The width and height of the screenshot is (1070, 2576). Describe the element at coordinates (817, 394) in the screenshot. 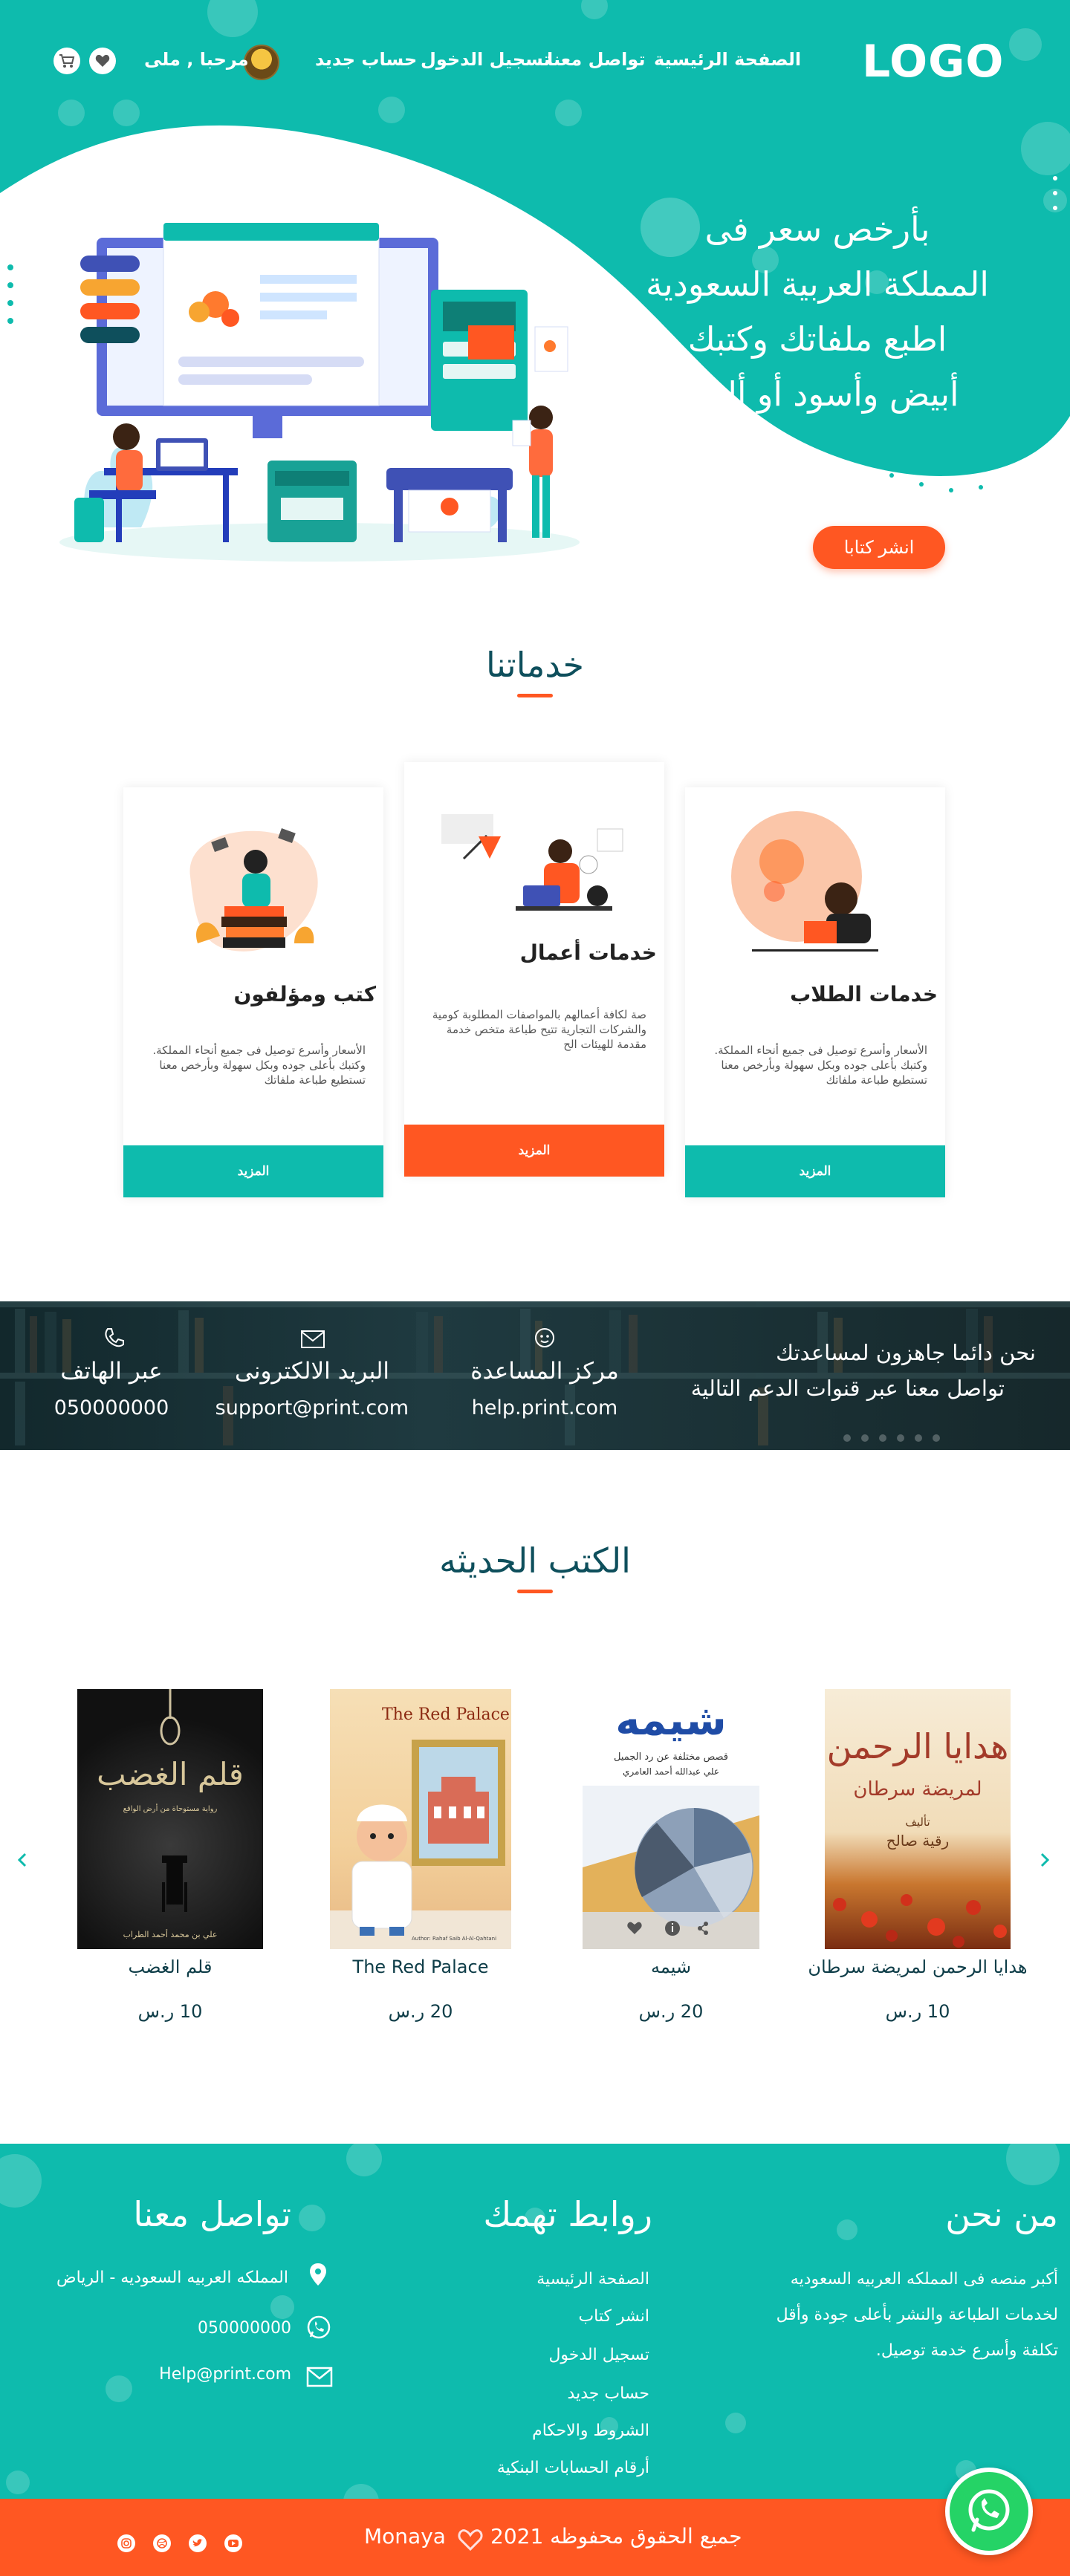

I see `hero-headline-line-4: أبيض وأسود أو ألوان` at that location.